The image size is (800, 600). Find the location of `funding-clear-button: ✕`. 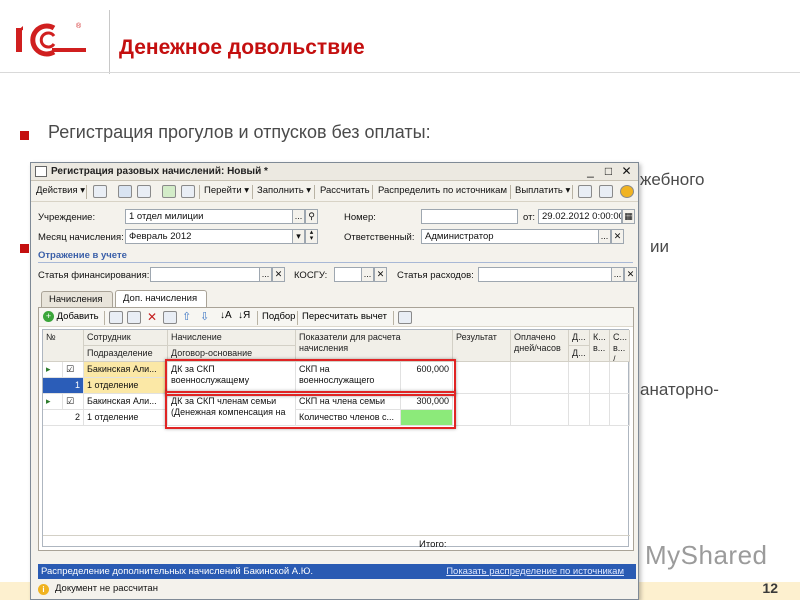

funding-clear-button: ✕ is located at coordinates (278, 274).